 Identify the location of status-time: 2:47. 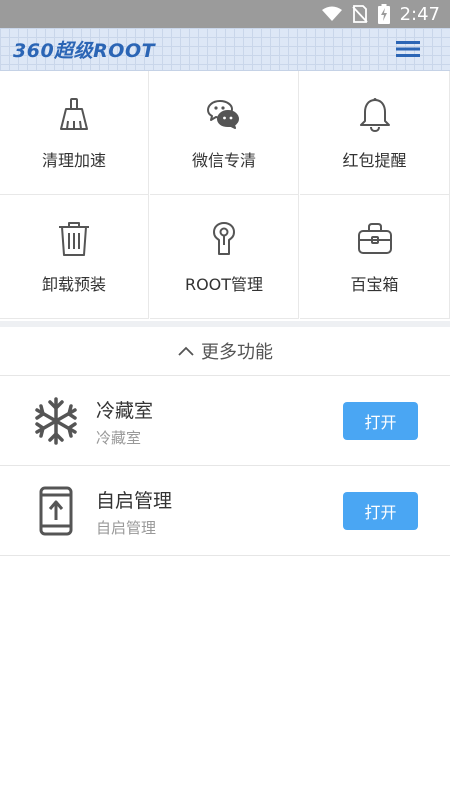
(419, 14).